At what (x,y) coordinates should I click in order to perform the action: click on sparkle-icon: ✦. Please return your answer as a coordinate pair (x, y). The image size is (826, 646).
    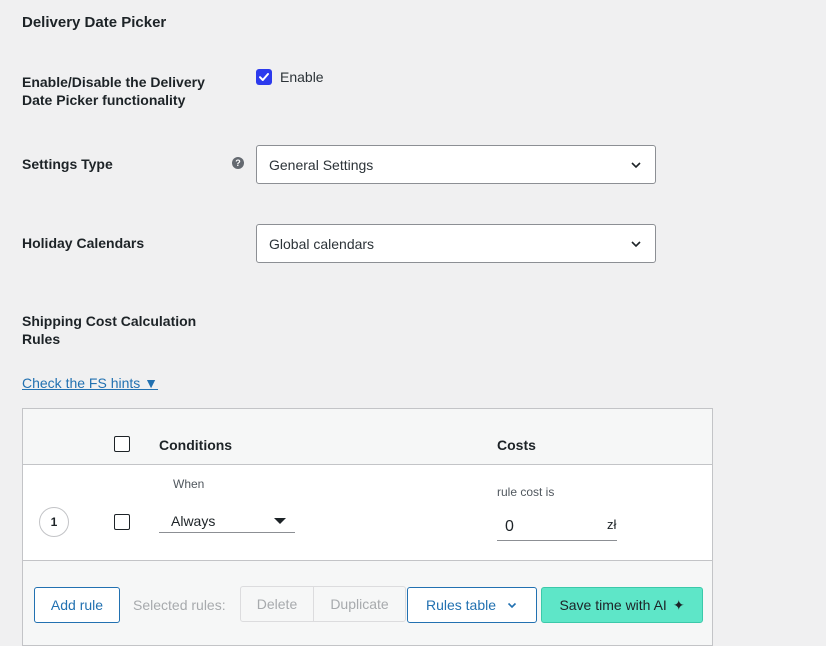
    Looking at the image, I should click on (678, 604).